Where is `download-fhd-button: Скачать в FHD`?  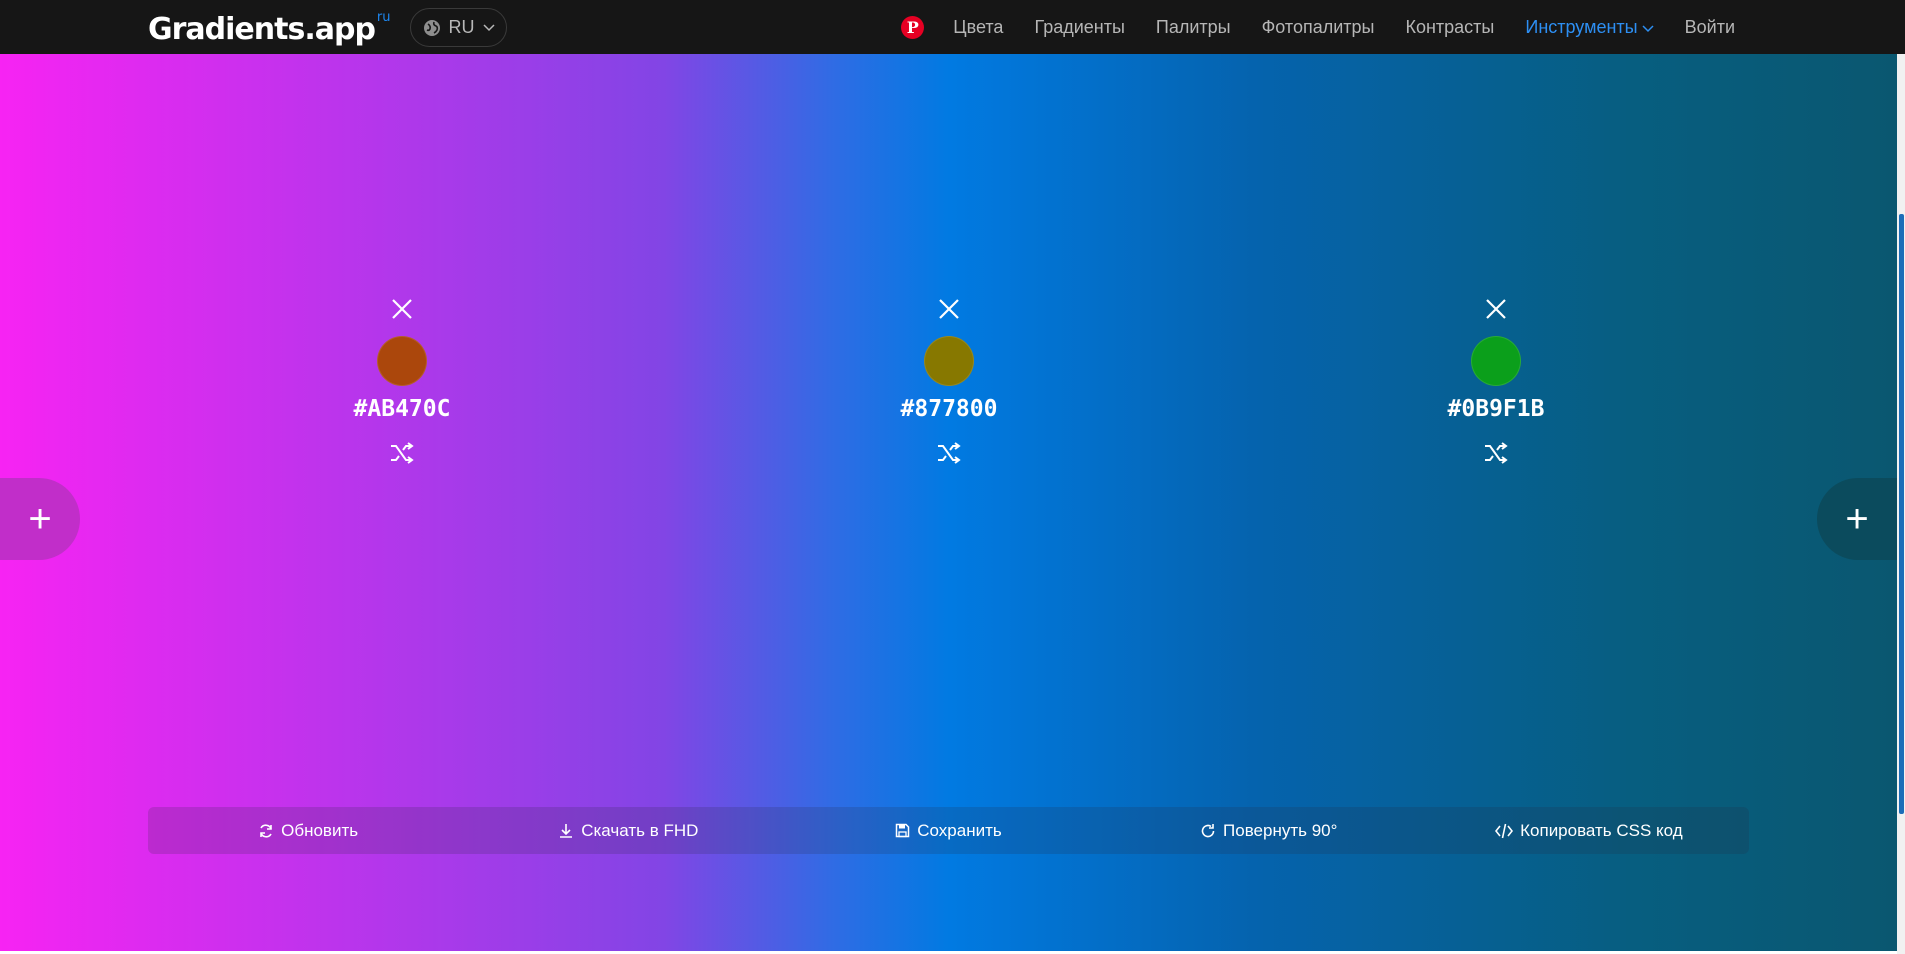 download-fhd-button: Скачать в FHD is located at coordinates (628, 831).